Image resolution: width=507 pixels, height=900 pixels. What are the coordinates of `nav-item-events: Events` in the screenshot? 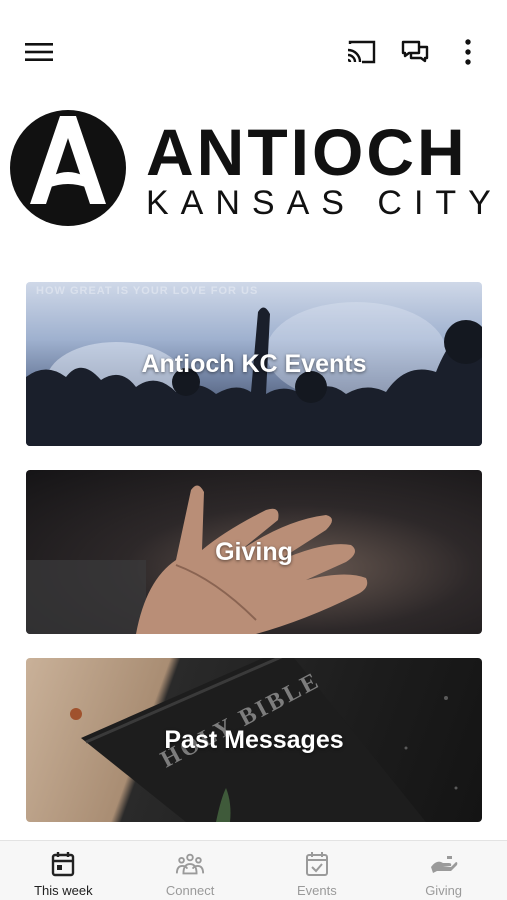 It's located at (317, 870).